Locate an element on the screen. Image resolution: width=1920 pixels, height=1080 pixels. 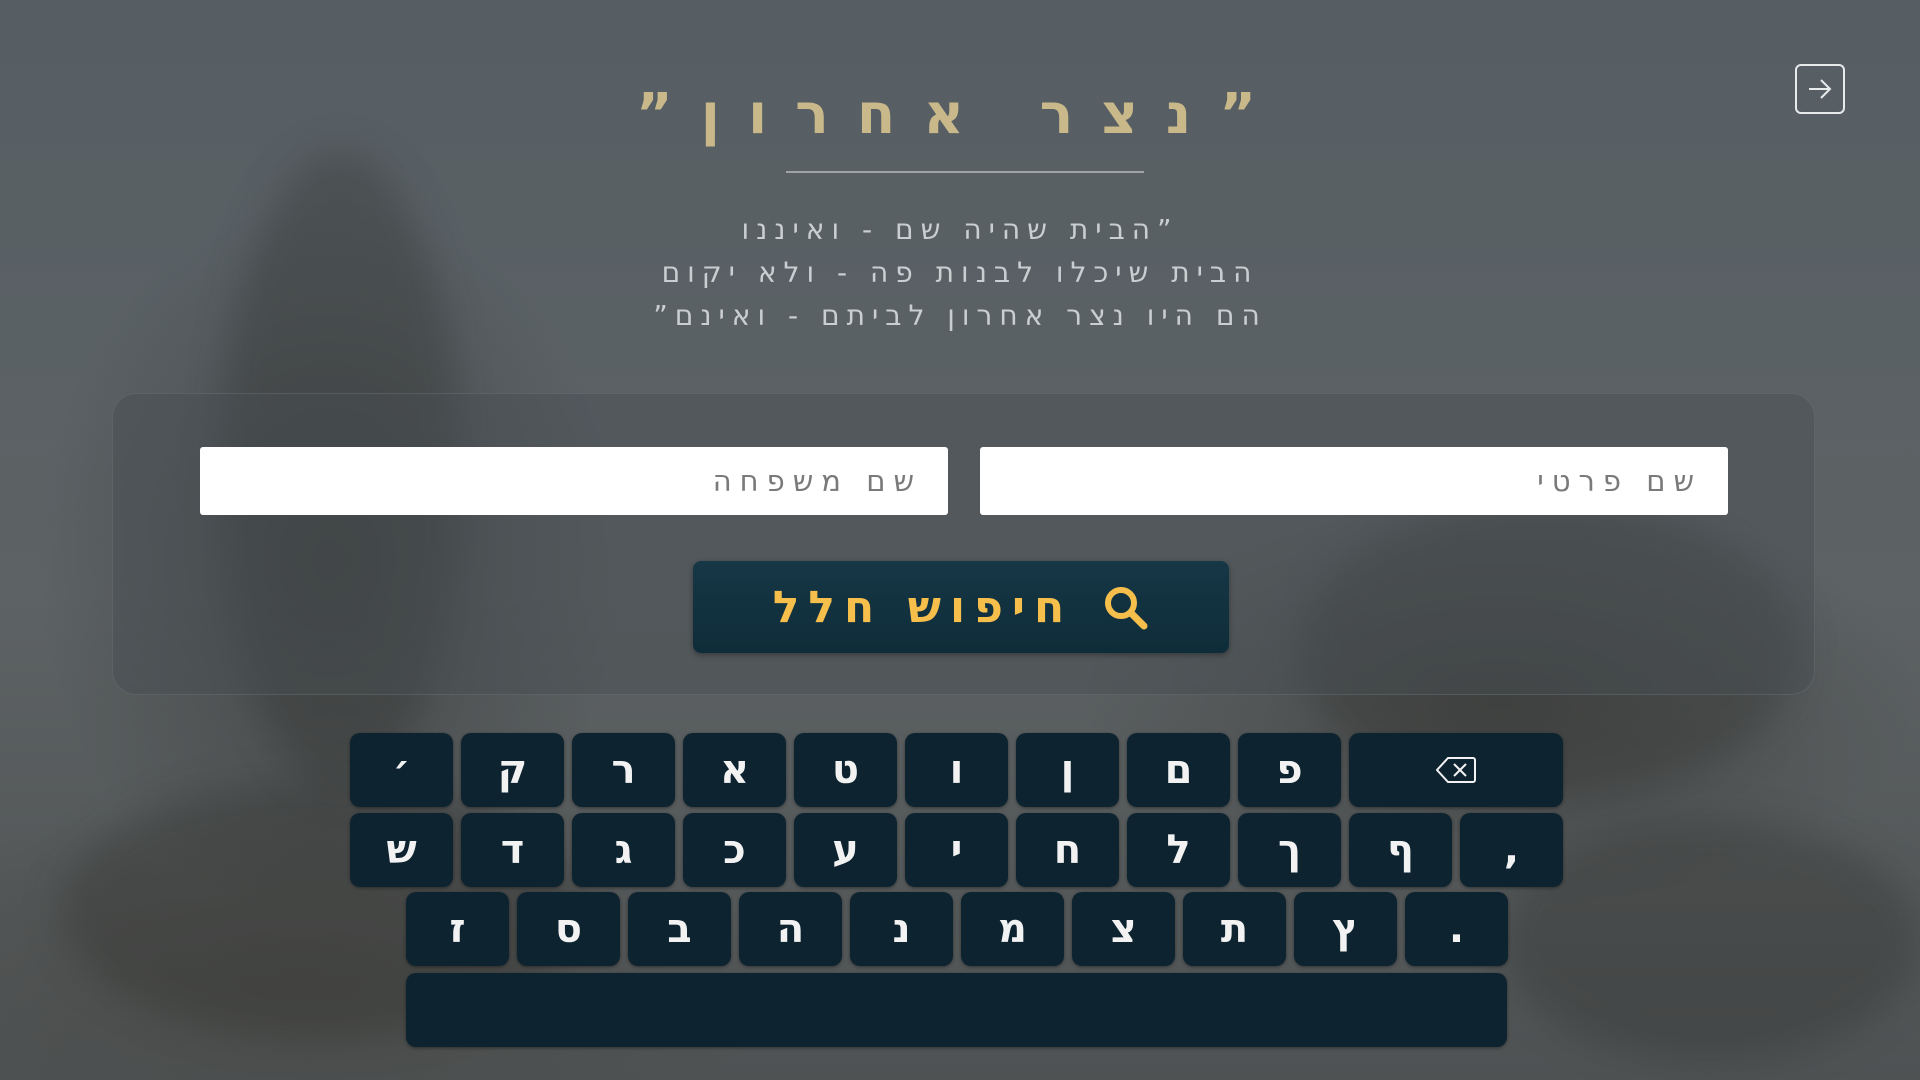
first-name-field is located at coordinates (1354, 481).